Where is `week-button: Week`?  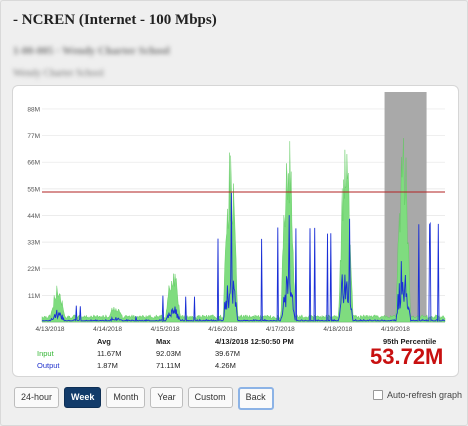
week-button: Week is located at coordinates (83, 397).